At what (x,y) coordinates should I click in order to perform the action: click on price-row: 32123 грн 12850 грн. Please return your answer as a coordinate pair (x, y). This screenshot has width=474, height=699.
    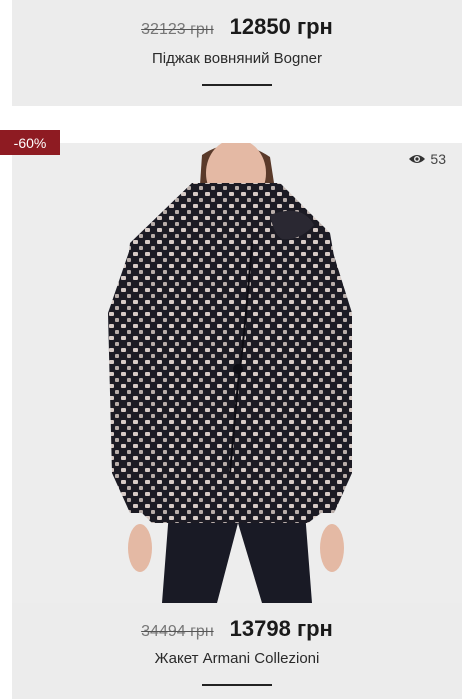
    Looking at the image, I should click on (237, 27).